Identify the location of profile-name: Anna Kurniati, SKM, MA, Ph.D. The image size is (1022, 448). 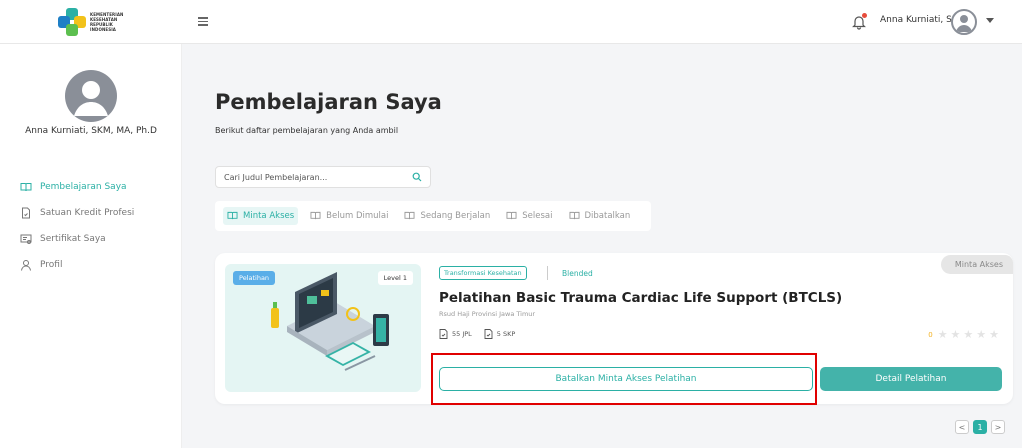
(91, 131).